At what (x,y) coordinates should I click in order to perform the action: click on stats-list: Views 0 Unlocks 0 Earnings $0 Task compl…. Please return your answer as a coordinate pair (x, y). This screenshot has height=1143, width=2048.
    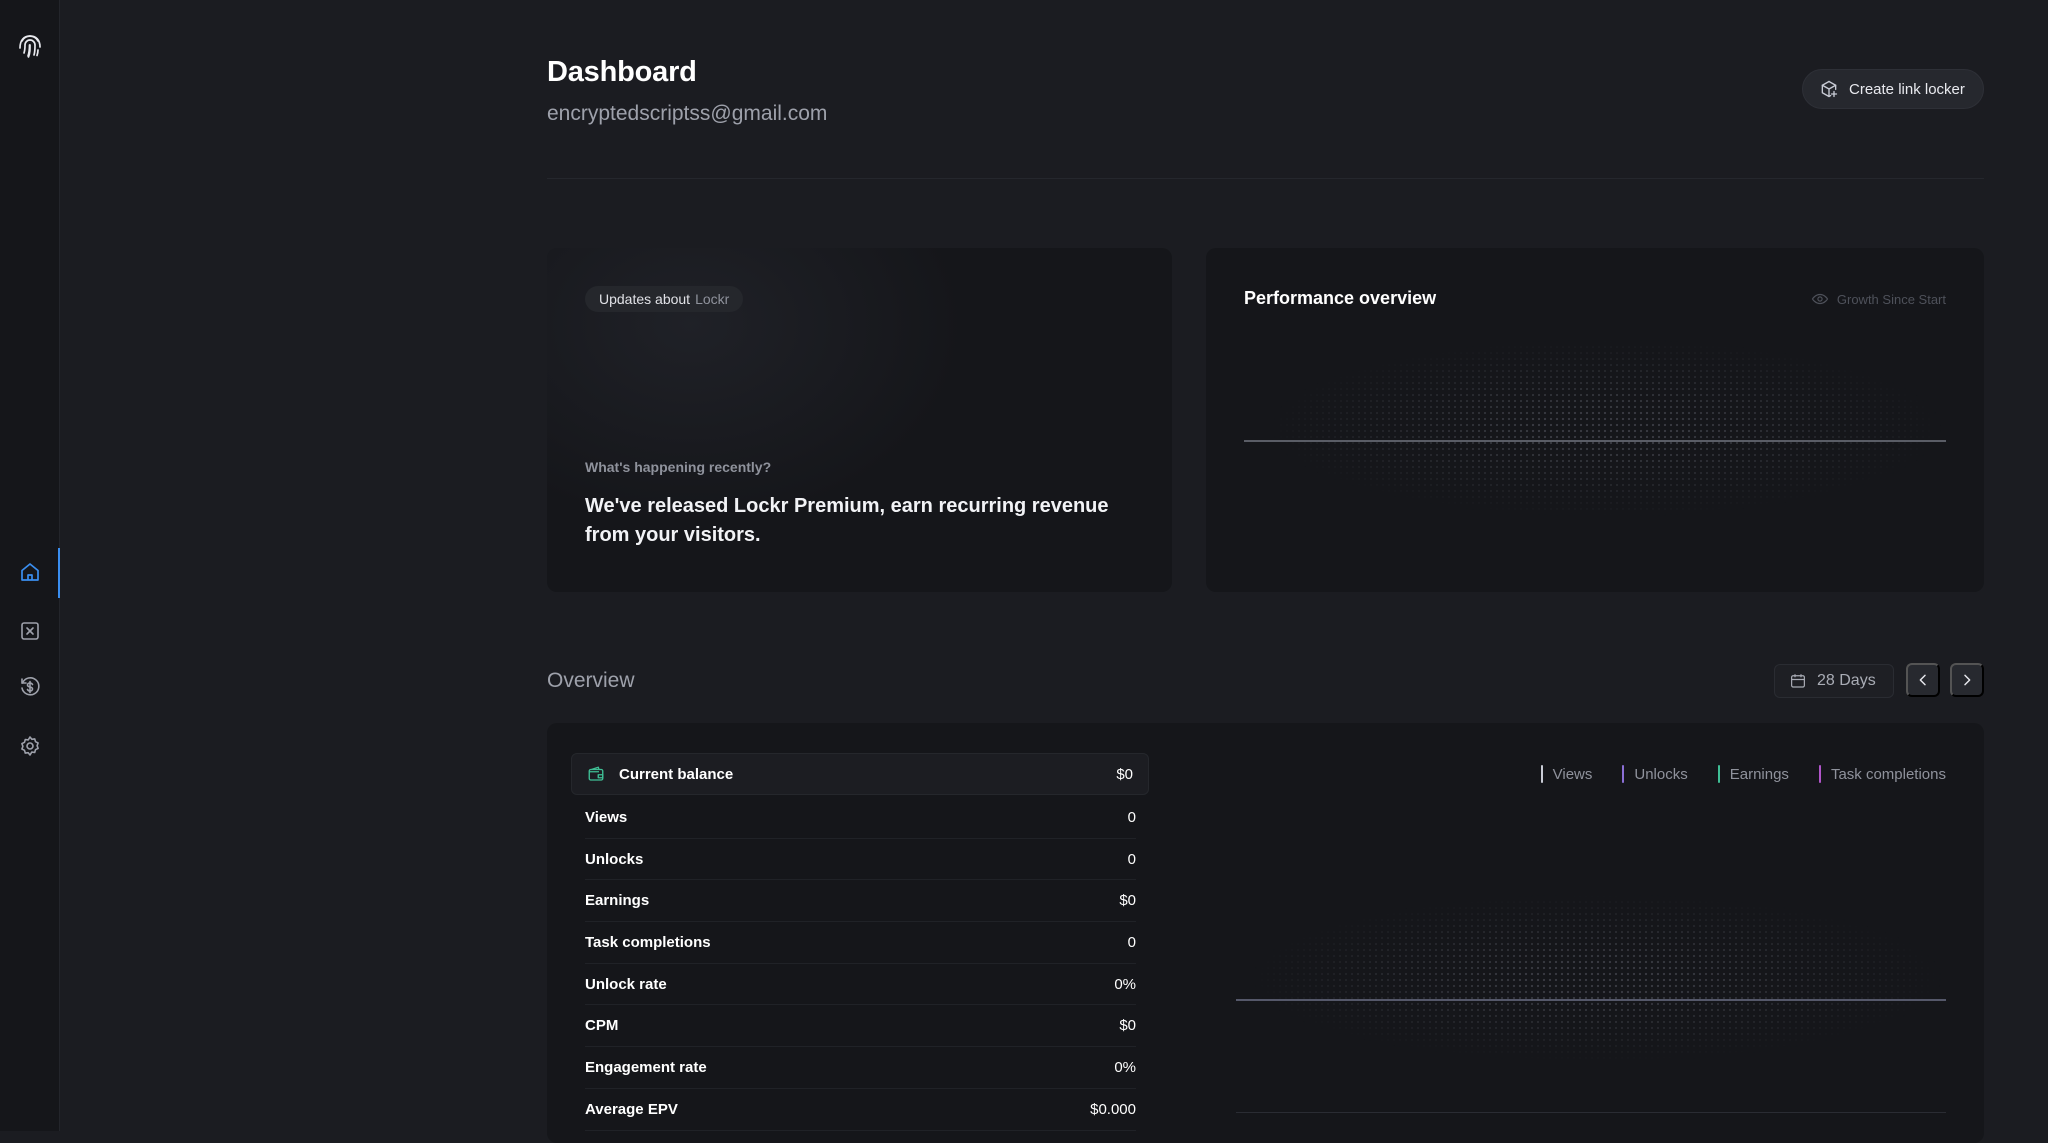
    Looking at the image, I should click on (860, 964).